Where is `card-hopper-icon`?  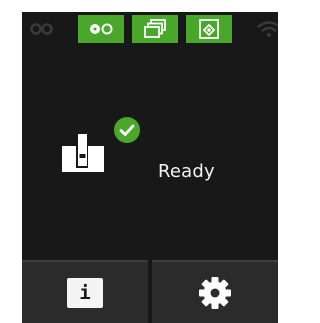
card-hopper-icon is located at coordinates (209, 29).